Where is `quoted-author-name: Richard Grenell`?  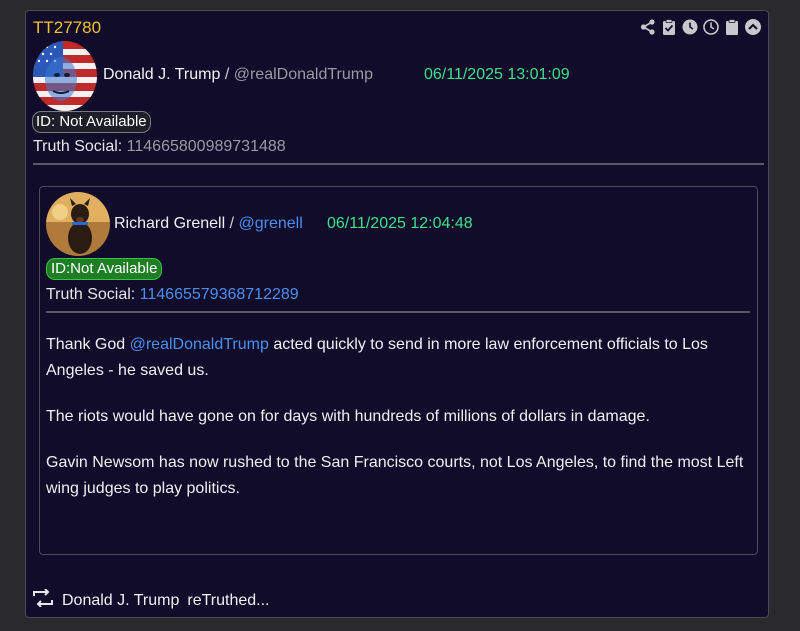
quoted-author-name: Richard Grenell is located at coordinates (169, 223).